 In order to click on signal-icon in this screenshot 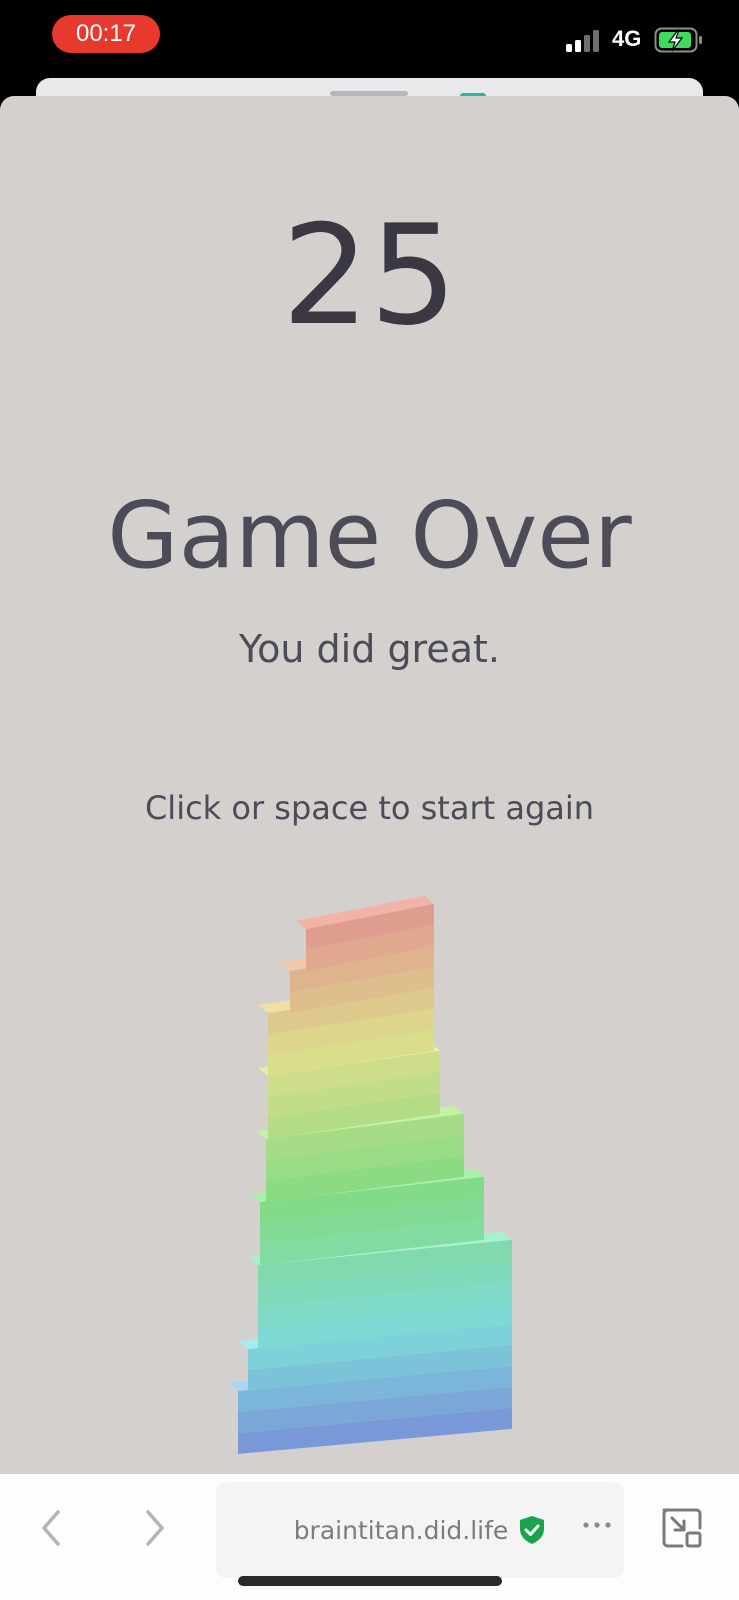, I will do `click(582, 41)`.